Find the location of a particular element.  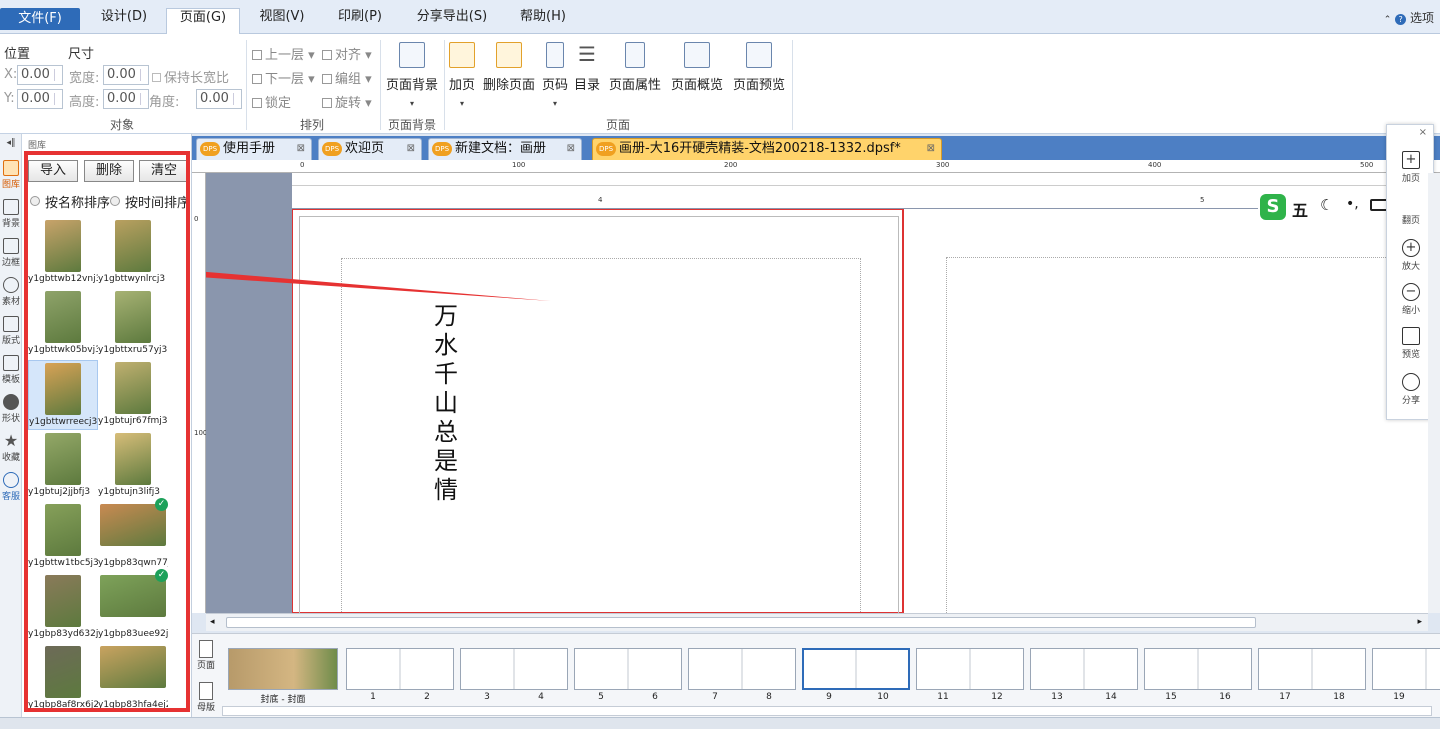

page-properties-button: 页面属性 is located at coordinates (635, 67).